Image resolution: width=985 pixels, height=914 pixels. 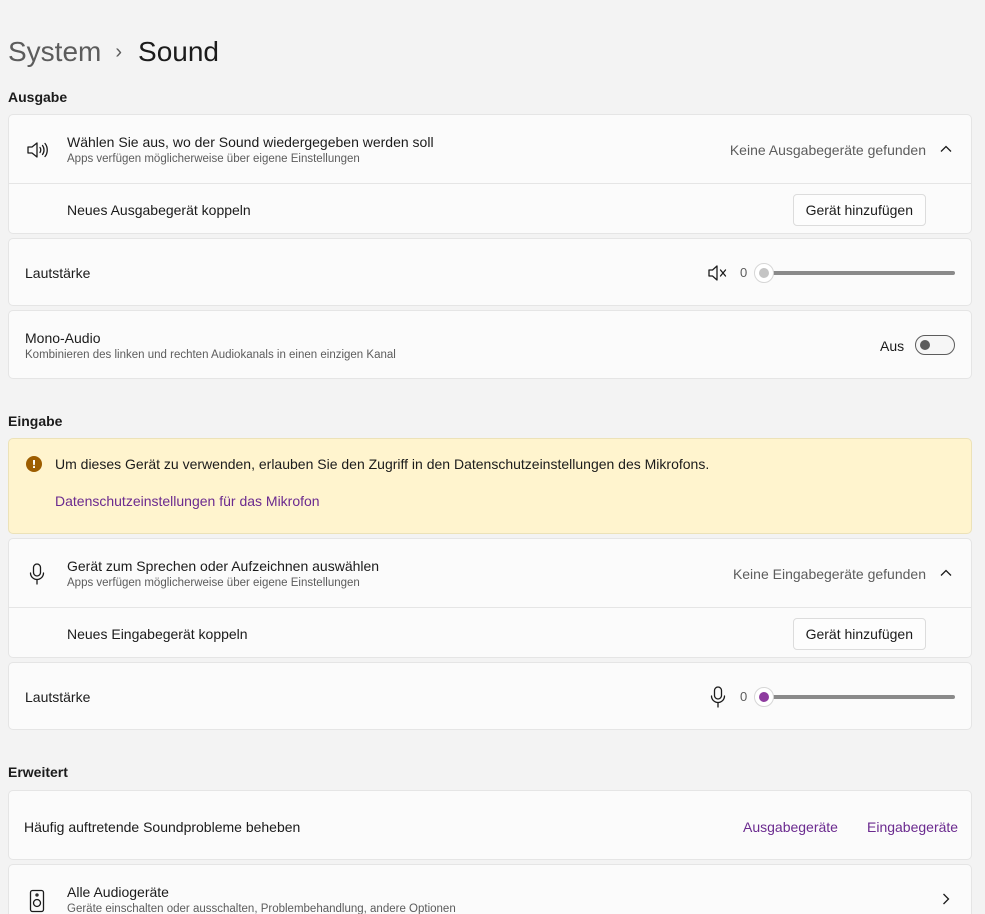 What do you see at coordinates (159, 210) in the screenshot?
I see `output-pair-label: Neues Ausgabegerät koppeln` at bounding box center [159, 210].